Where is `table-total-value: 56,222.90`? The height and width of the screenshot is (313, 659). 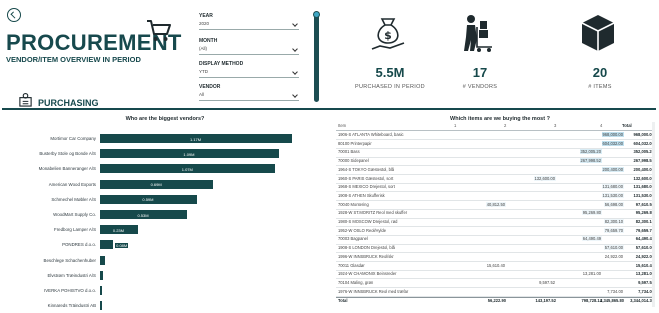 table-total-value: 56,222.90 is located at coordinates (496, 301).